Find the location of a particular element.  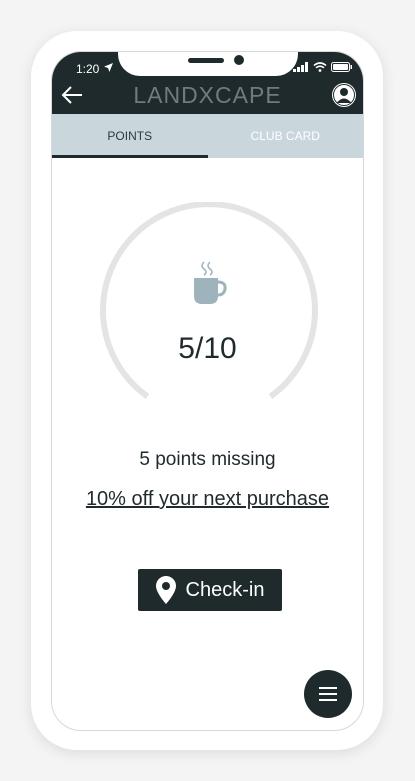

status-icons is located at coordinates (323, 67).